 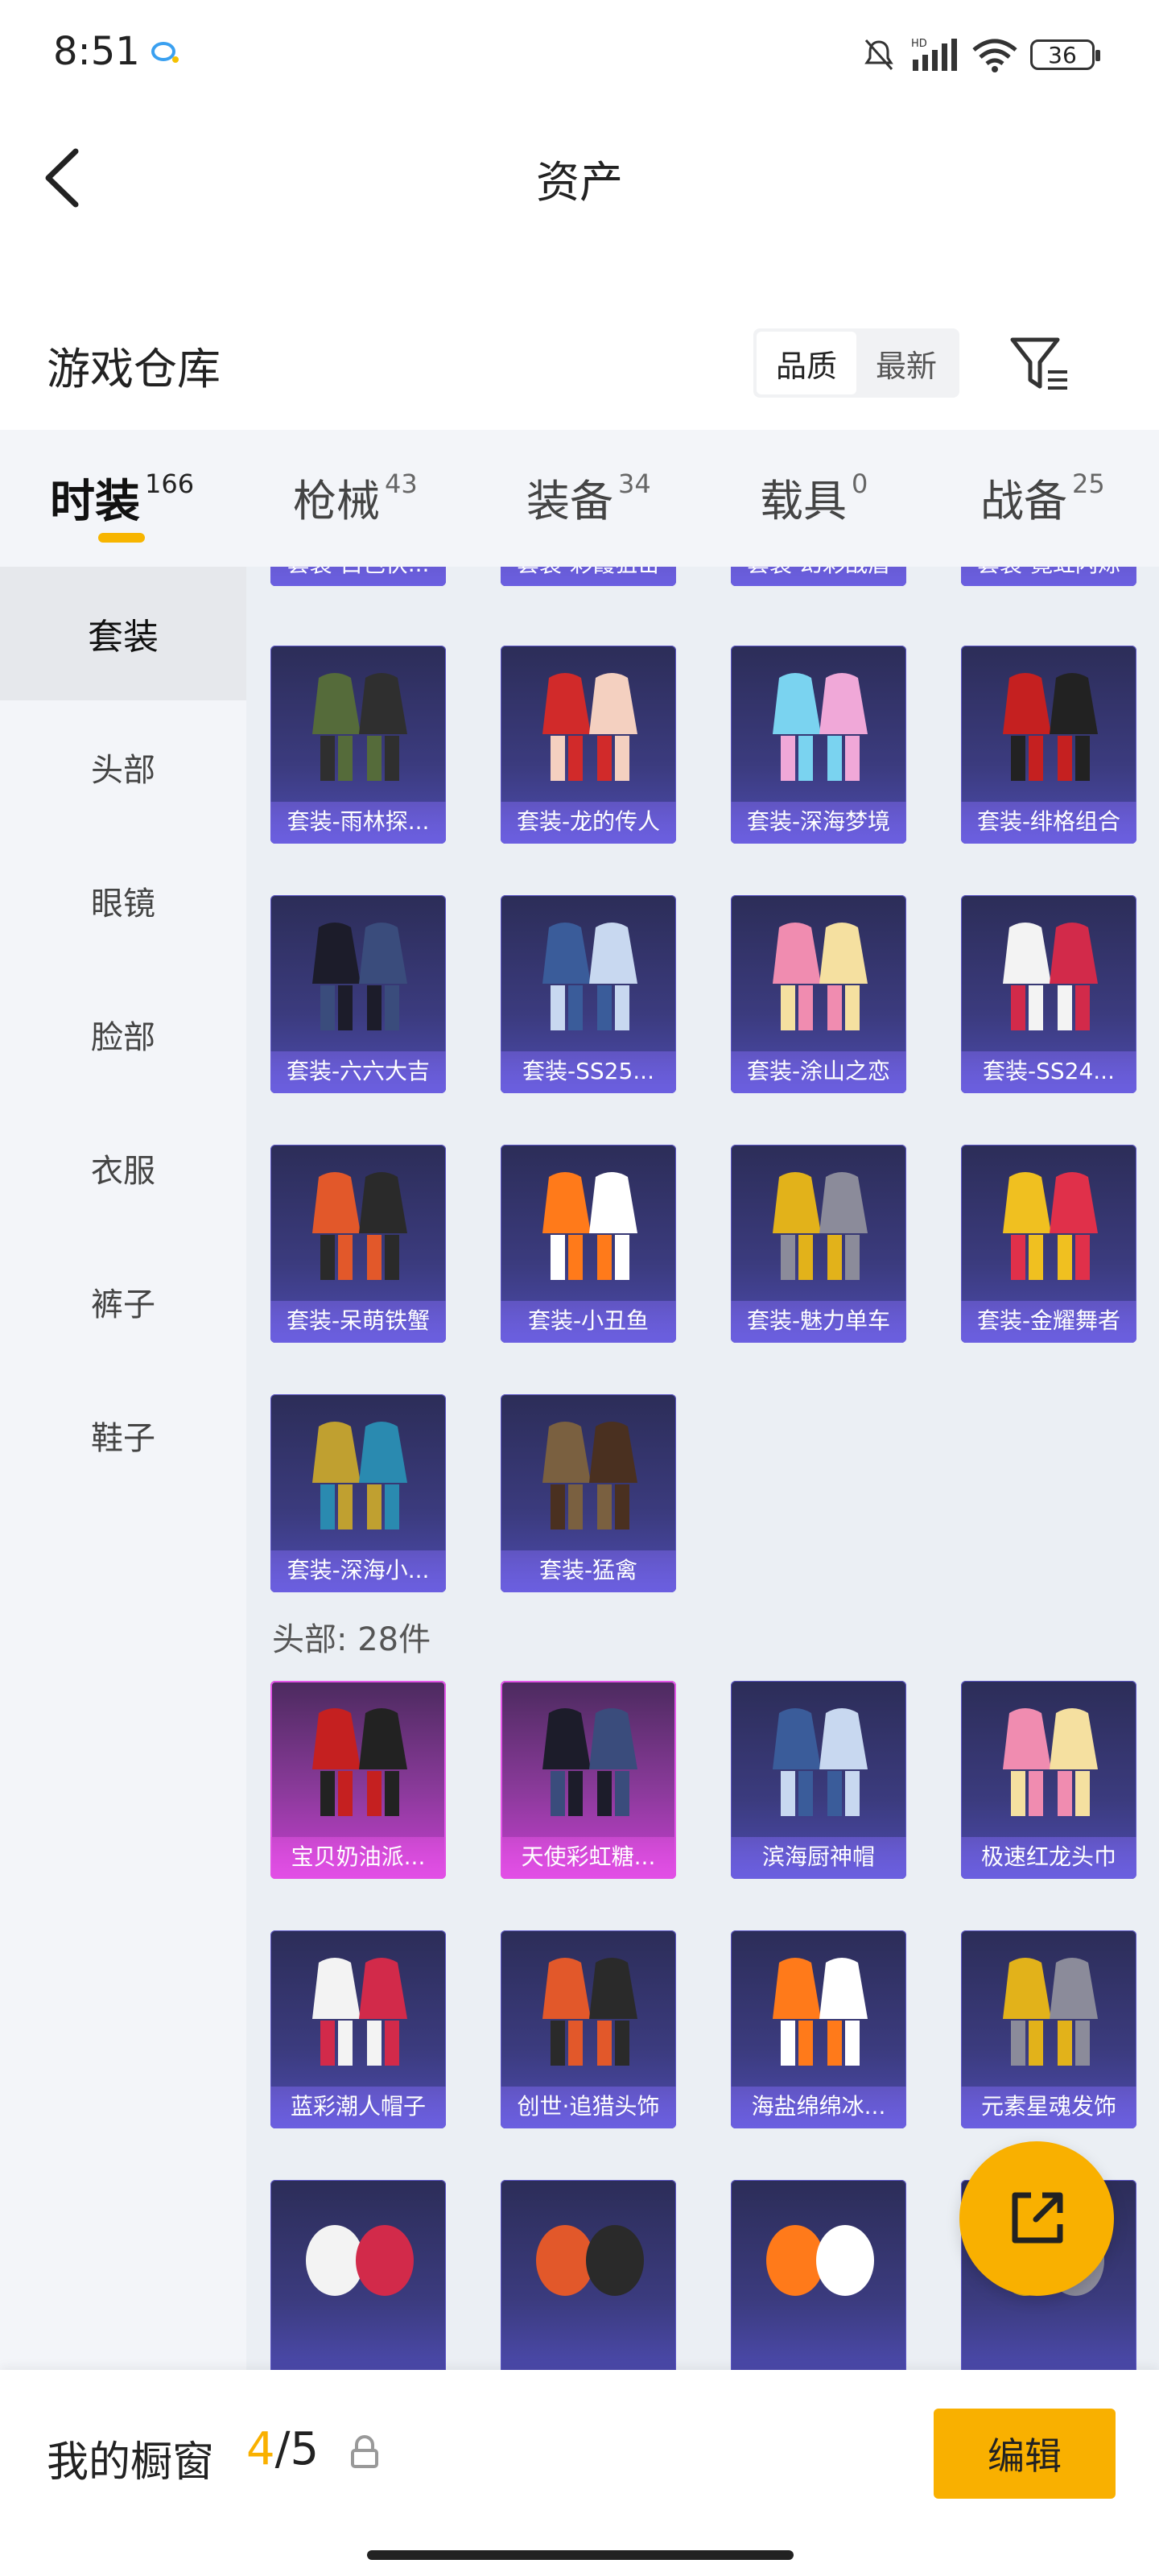 What do you see at coordinates (1025, 2454) in the screenshot?
I see `edit-button: 编辑` at bounding box center [1025, 2454].